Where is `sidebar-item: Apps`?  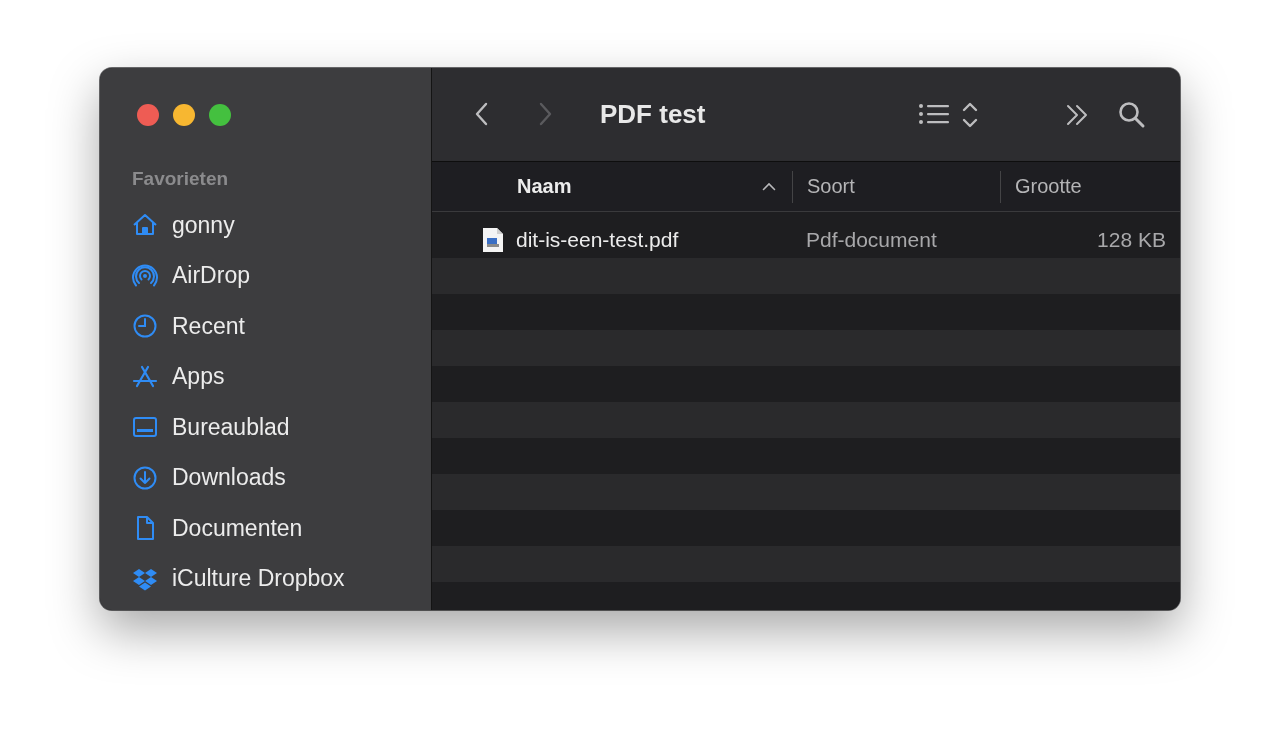
sidebar-item: Apps is located at coordinates (281, 376).